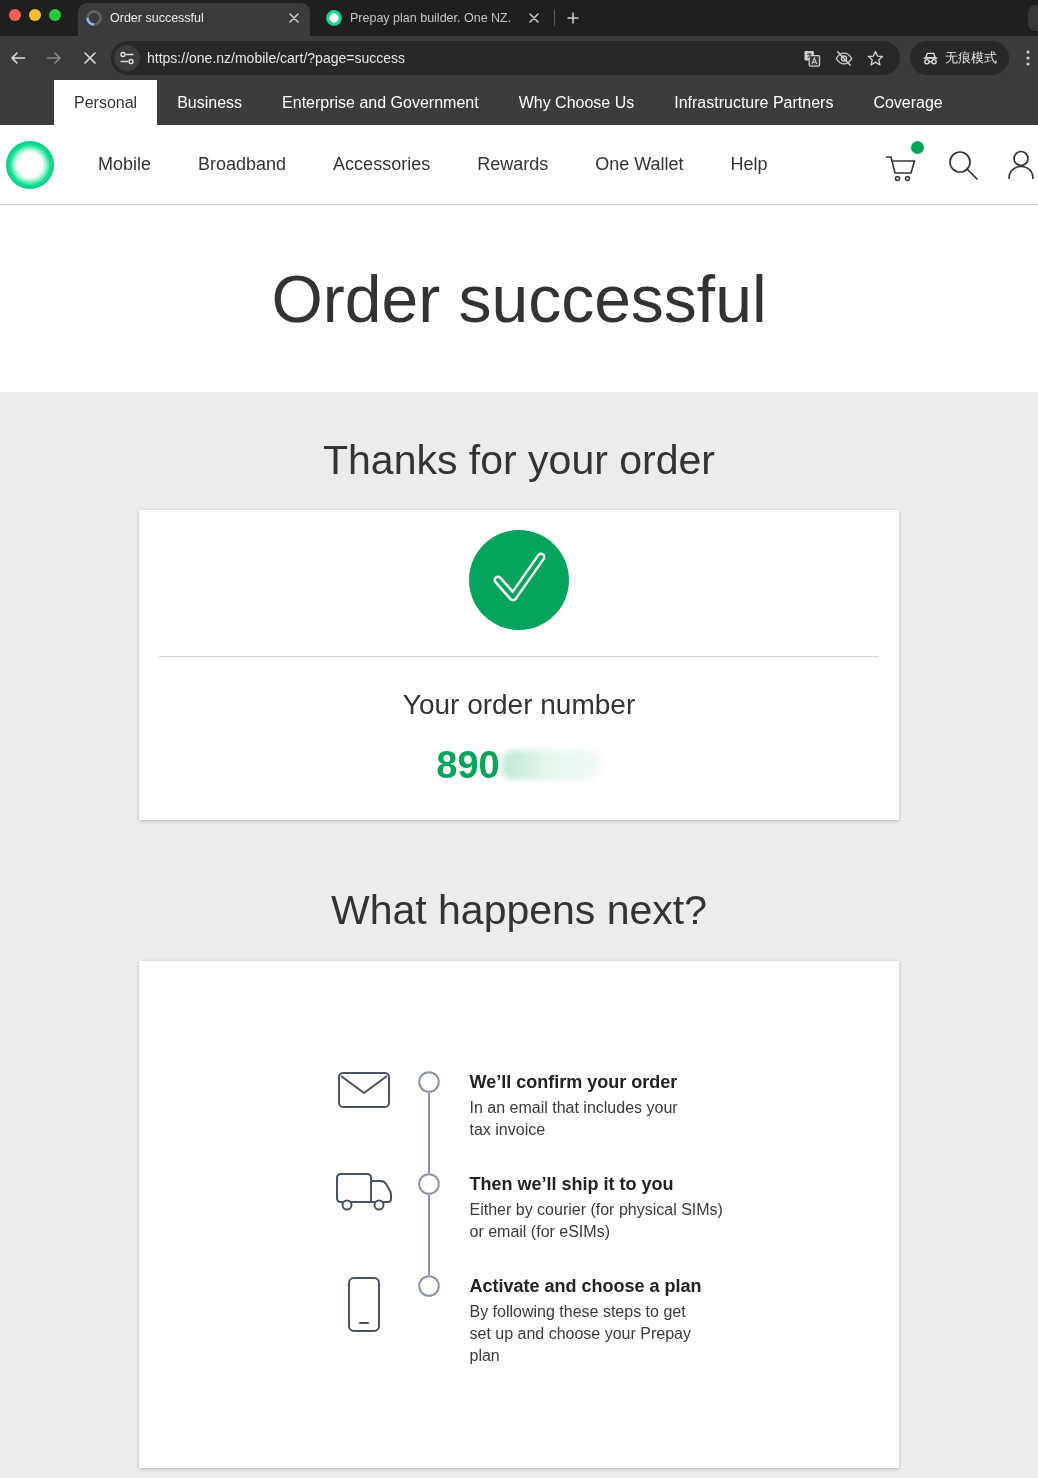  I want to click on translate-icon, so click(812, 58).